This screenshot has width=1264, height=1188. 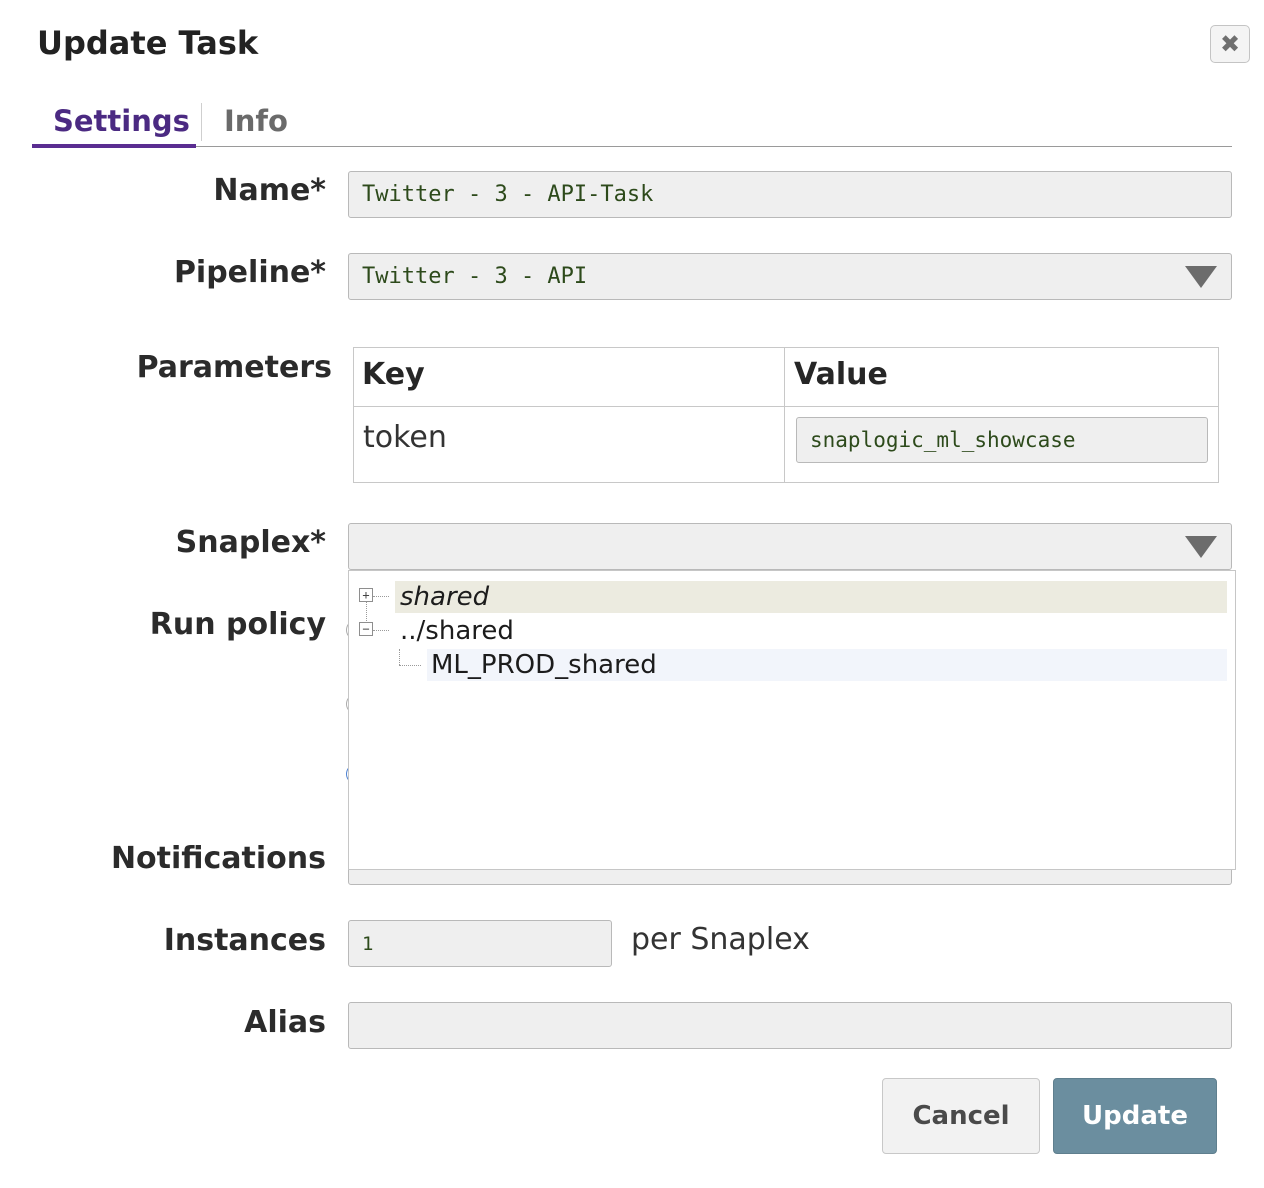 What do you see at coordinates (790, 194) in the screenshot?
I see `name-input: Twitter - 3 - API-Task` at bounding box center [790, 194].